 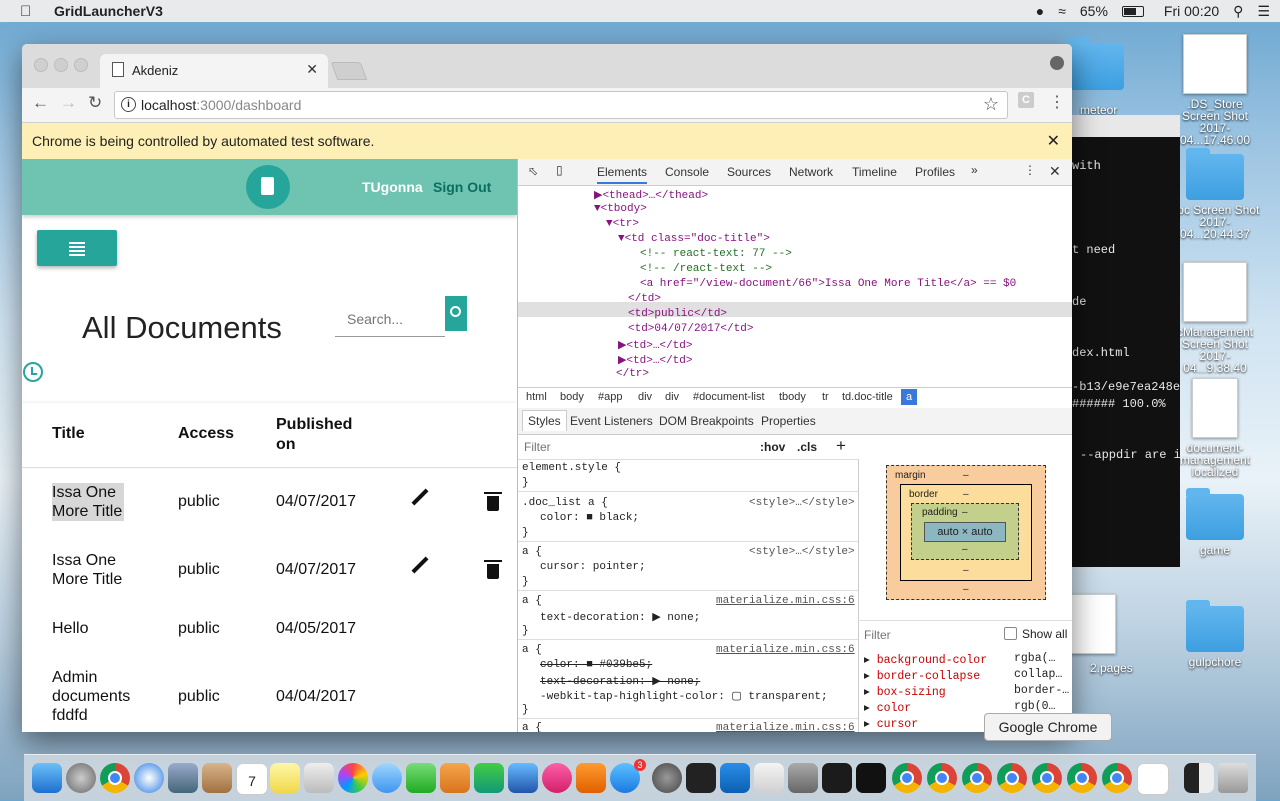 What do you see at coordinates (706, 421) in the screenshot?
I see `subtab-dom-breakpoints: DOM Breakpoints` at bounding box center [706, 421].